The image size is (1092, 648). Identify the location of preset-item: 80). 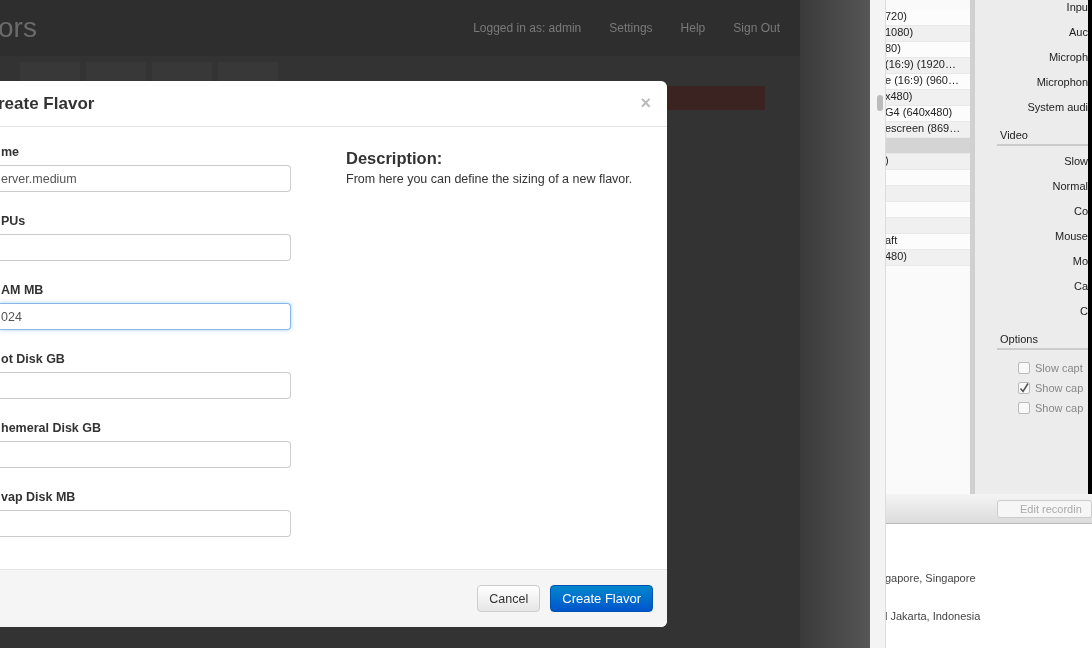
(927, 50).